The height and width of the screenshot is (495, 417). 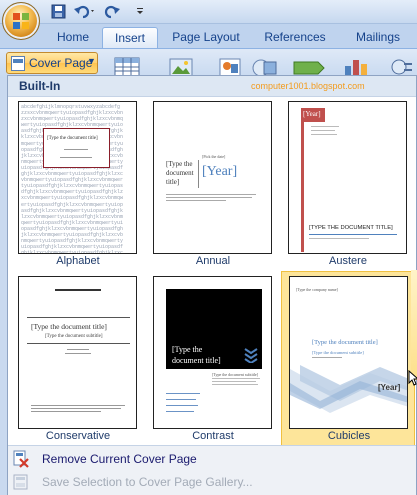 I want to click on conservative-title-text: [Type the document title], so click(x=69, y=326).